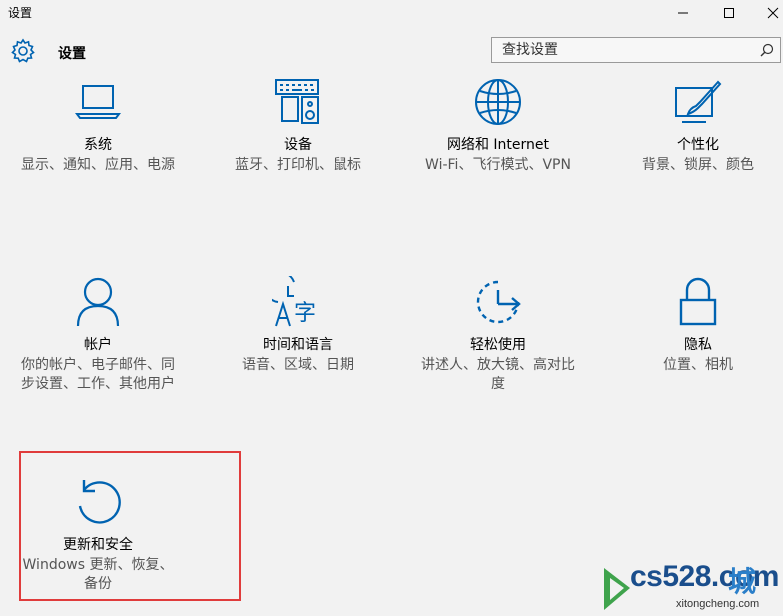 This screenshot has height=616, width=783. I want to click on paint-brush-icon, so click(698, 101).